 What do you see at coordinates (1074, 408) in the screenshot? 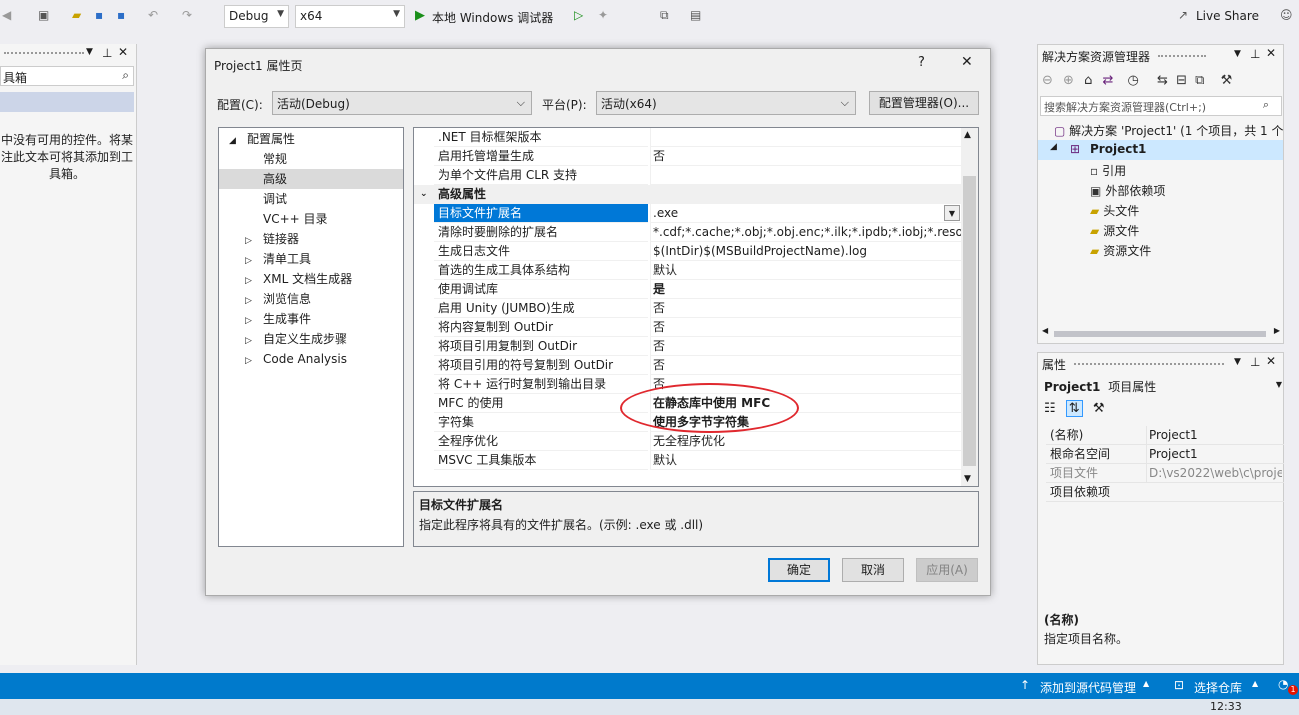
I see `alphabetical-icon: ⇅` at bounding box center [1074, 408].